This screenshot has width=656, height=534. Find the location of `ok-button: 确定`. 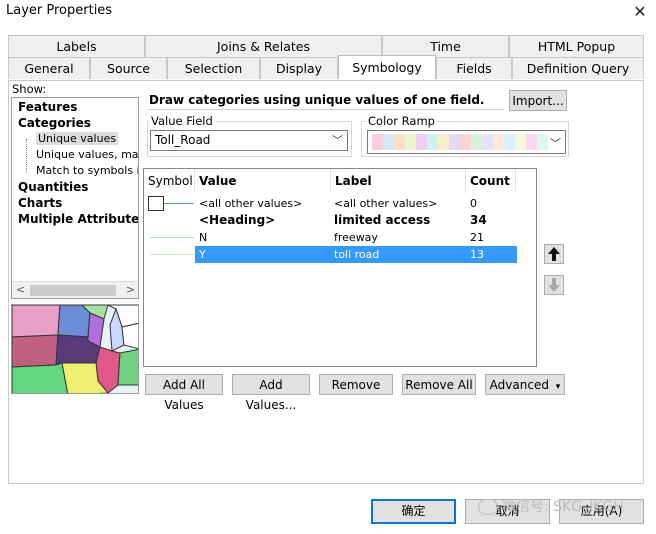

ok-button: 确定 is located at coordinates (413, 511).